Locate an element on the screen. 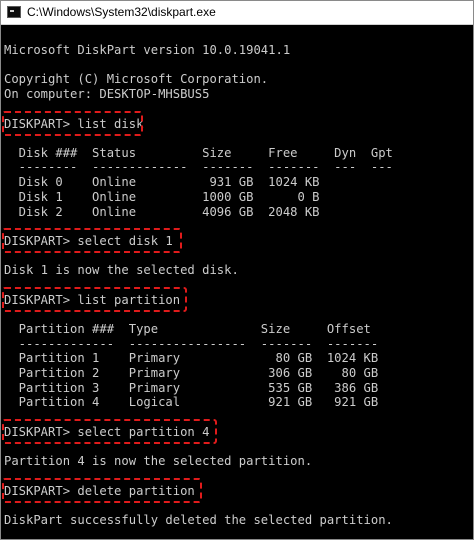 Image resolution: width=474 pixels, height=540 pixels. console-app-icon is located at coordinates (14, 12).